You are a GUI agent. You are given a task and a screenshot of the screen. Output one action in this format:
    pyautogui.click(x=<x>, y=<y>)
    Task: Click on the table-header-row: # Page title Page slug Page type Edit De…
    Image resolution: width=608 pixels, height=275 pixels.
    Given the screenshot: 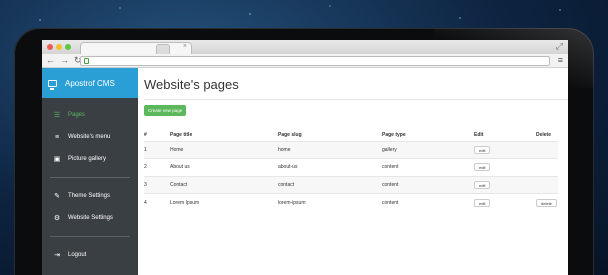 What is the action you would take?
    pyautogui.click(x=351, y=135)
    